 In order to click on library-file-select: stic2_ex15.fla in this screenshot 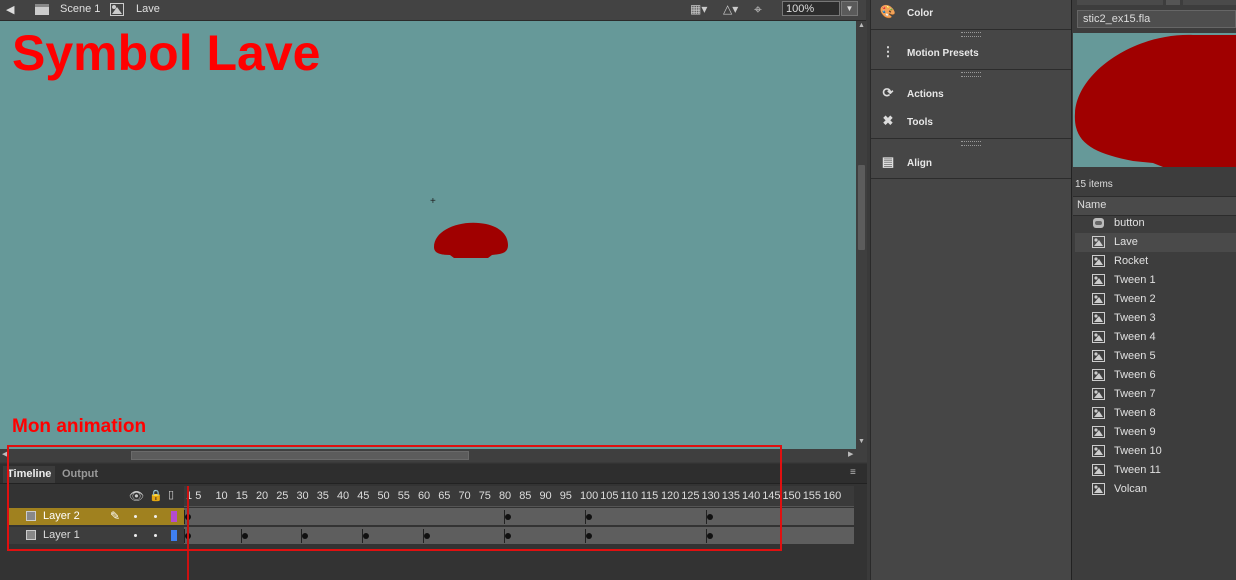, I will do `click(1156, 19)`.